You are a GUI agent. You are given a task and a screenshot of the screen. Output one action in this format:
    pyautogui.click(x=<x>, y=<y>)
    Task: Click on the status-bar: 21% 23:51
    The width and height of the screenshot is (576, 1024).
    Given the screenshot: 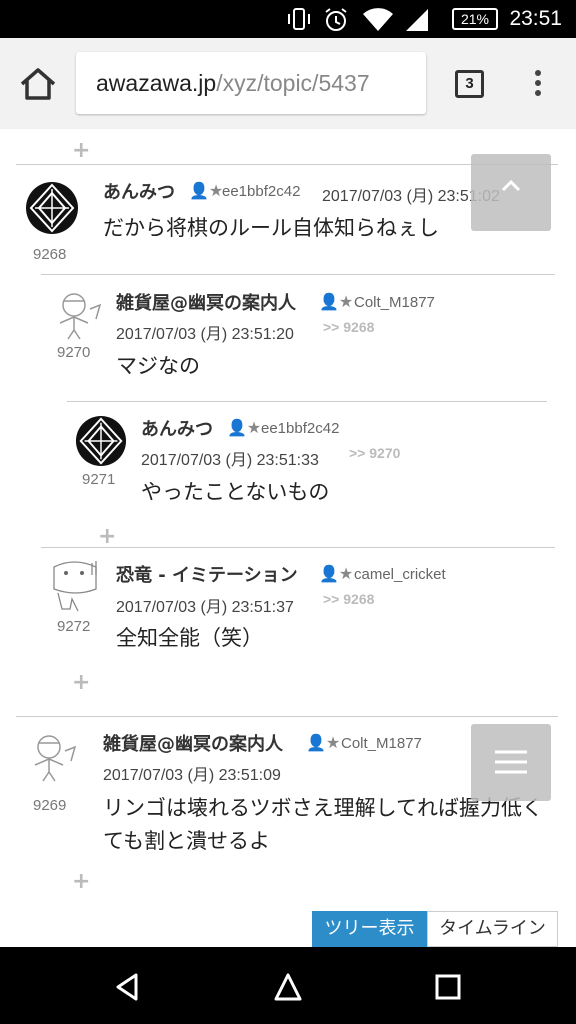 What is the action you would take?
    pyautogui.click(x=288, y=19)
    